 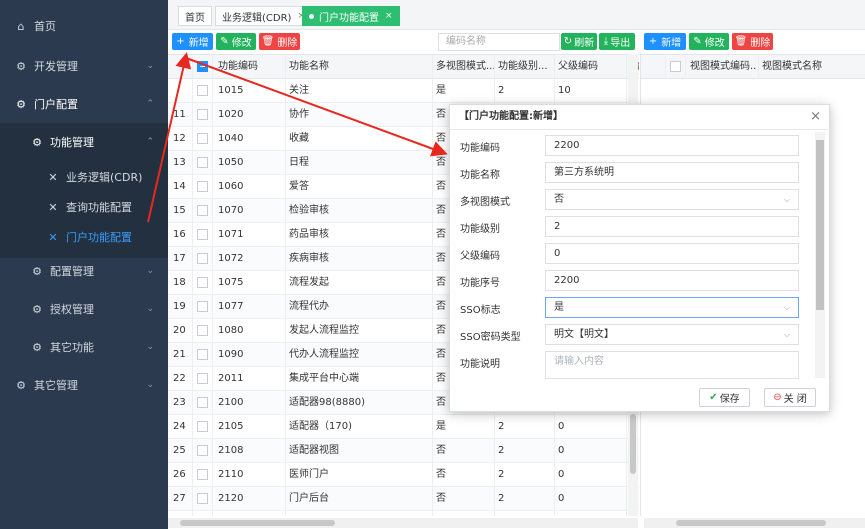 What do you see at coordinates (709, 41) in the screenshot?
I see `right-edit-button: ✎ 修改` at bounding box center [709, 41].